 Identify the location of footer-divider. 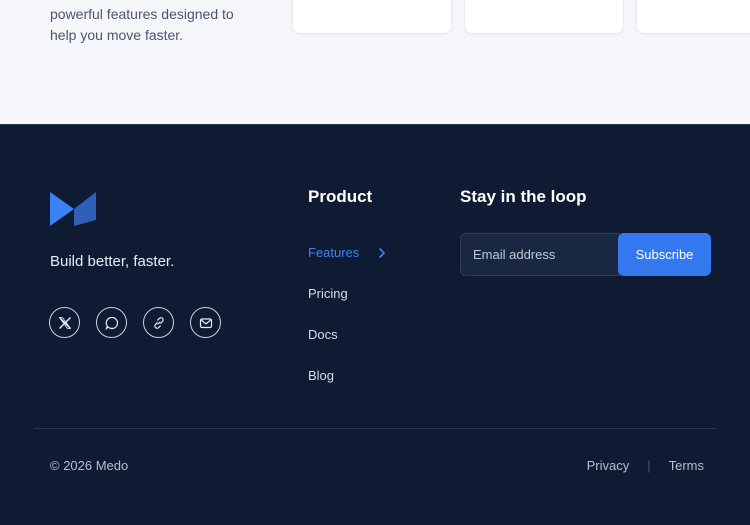
(375, 428).